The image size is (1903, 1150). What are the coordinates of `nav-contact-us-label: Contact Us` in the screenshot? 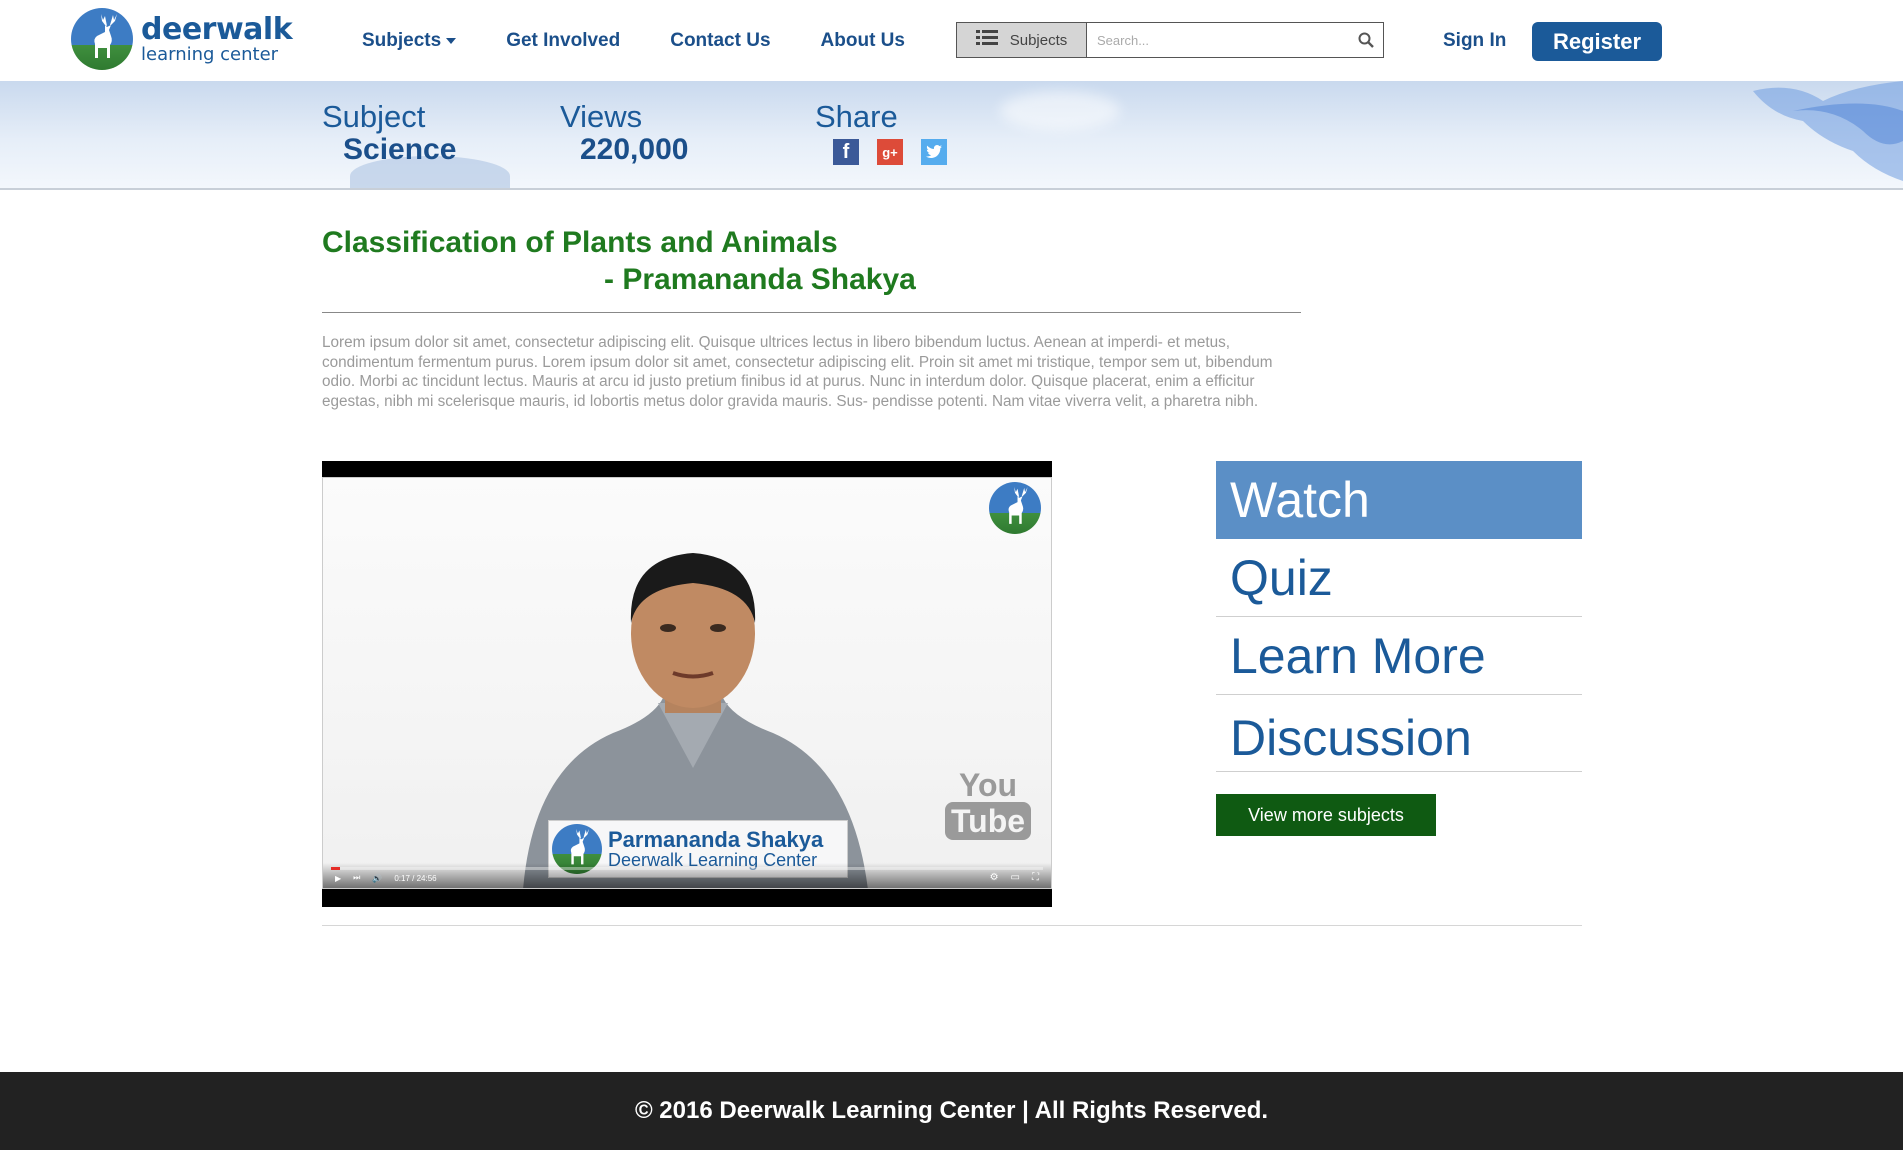 It's located at (720, 40).